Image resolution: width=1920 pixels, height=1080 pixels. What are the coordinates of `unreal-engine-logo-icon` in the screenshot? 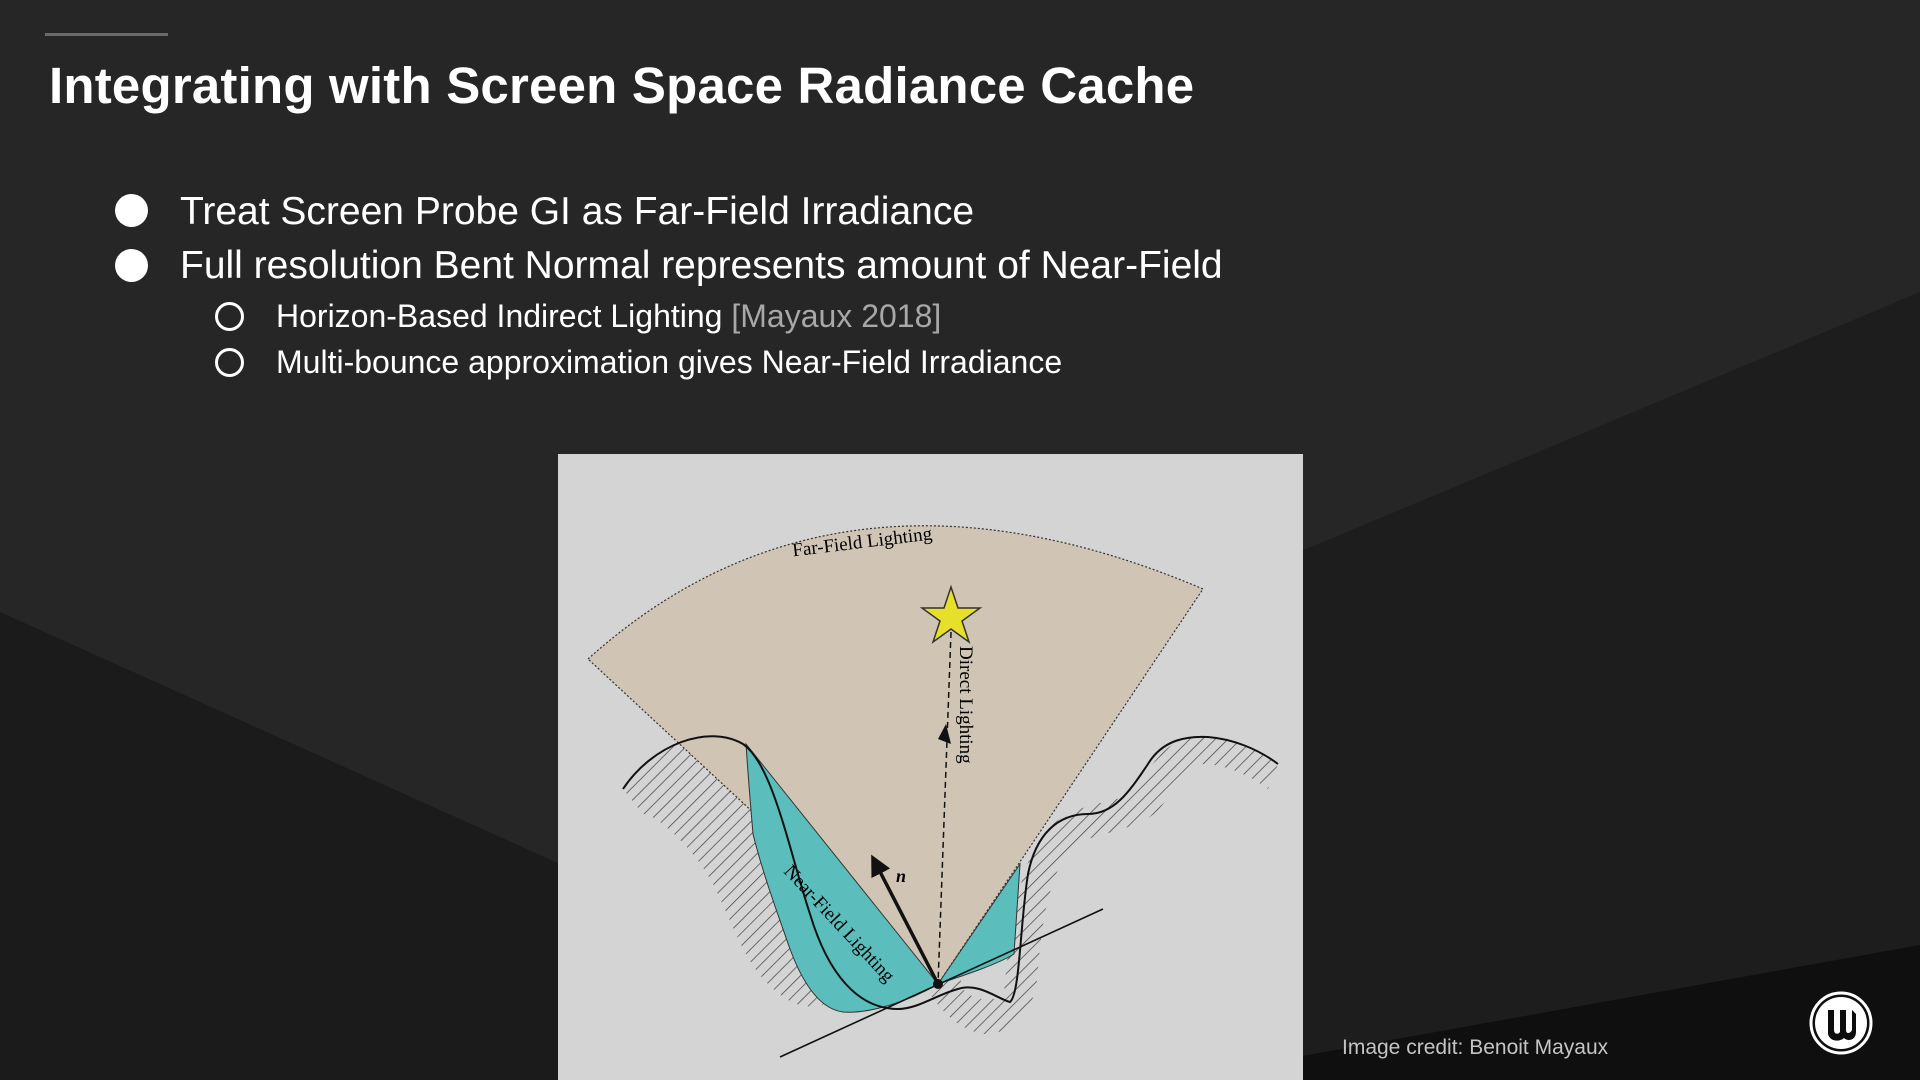 It's located at (1841, 1023).